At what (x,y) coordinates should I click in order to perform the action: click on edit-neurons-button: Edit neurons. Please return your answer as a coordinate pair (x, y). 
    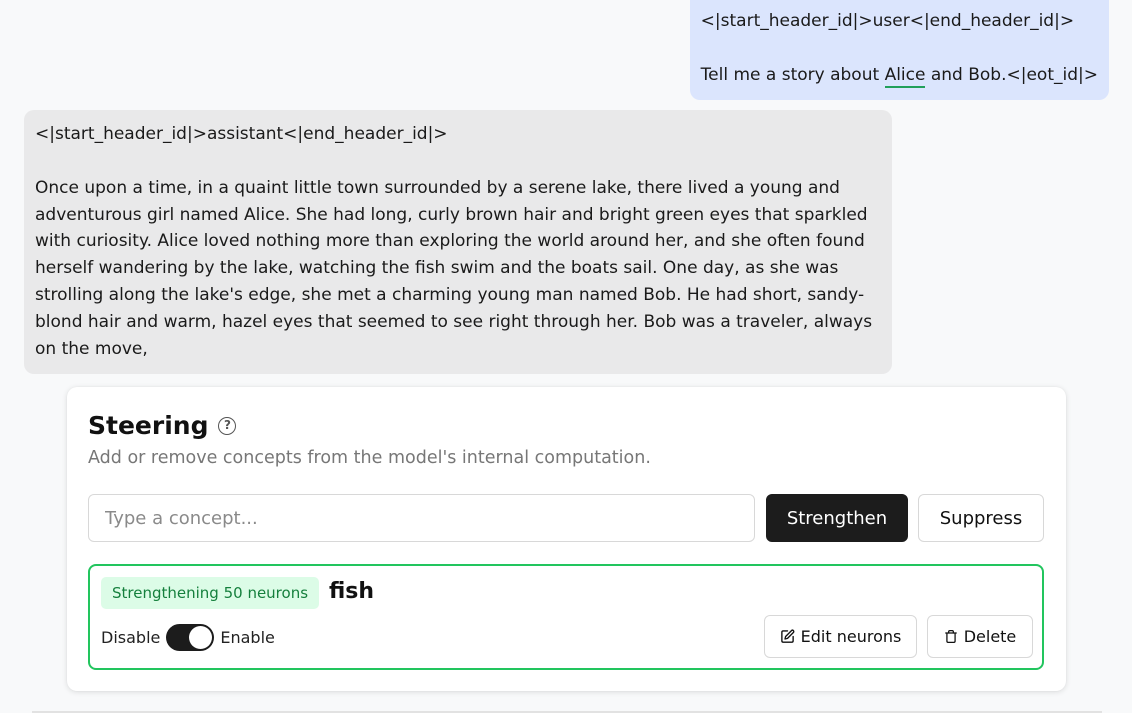
    Looking at the image, I should click on (840, 636).